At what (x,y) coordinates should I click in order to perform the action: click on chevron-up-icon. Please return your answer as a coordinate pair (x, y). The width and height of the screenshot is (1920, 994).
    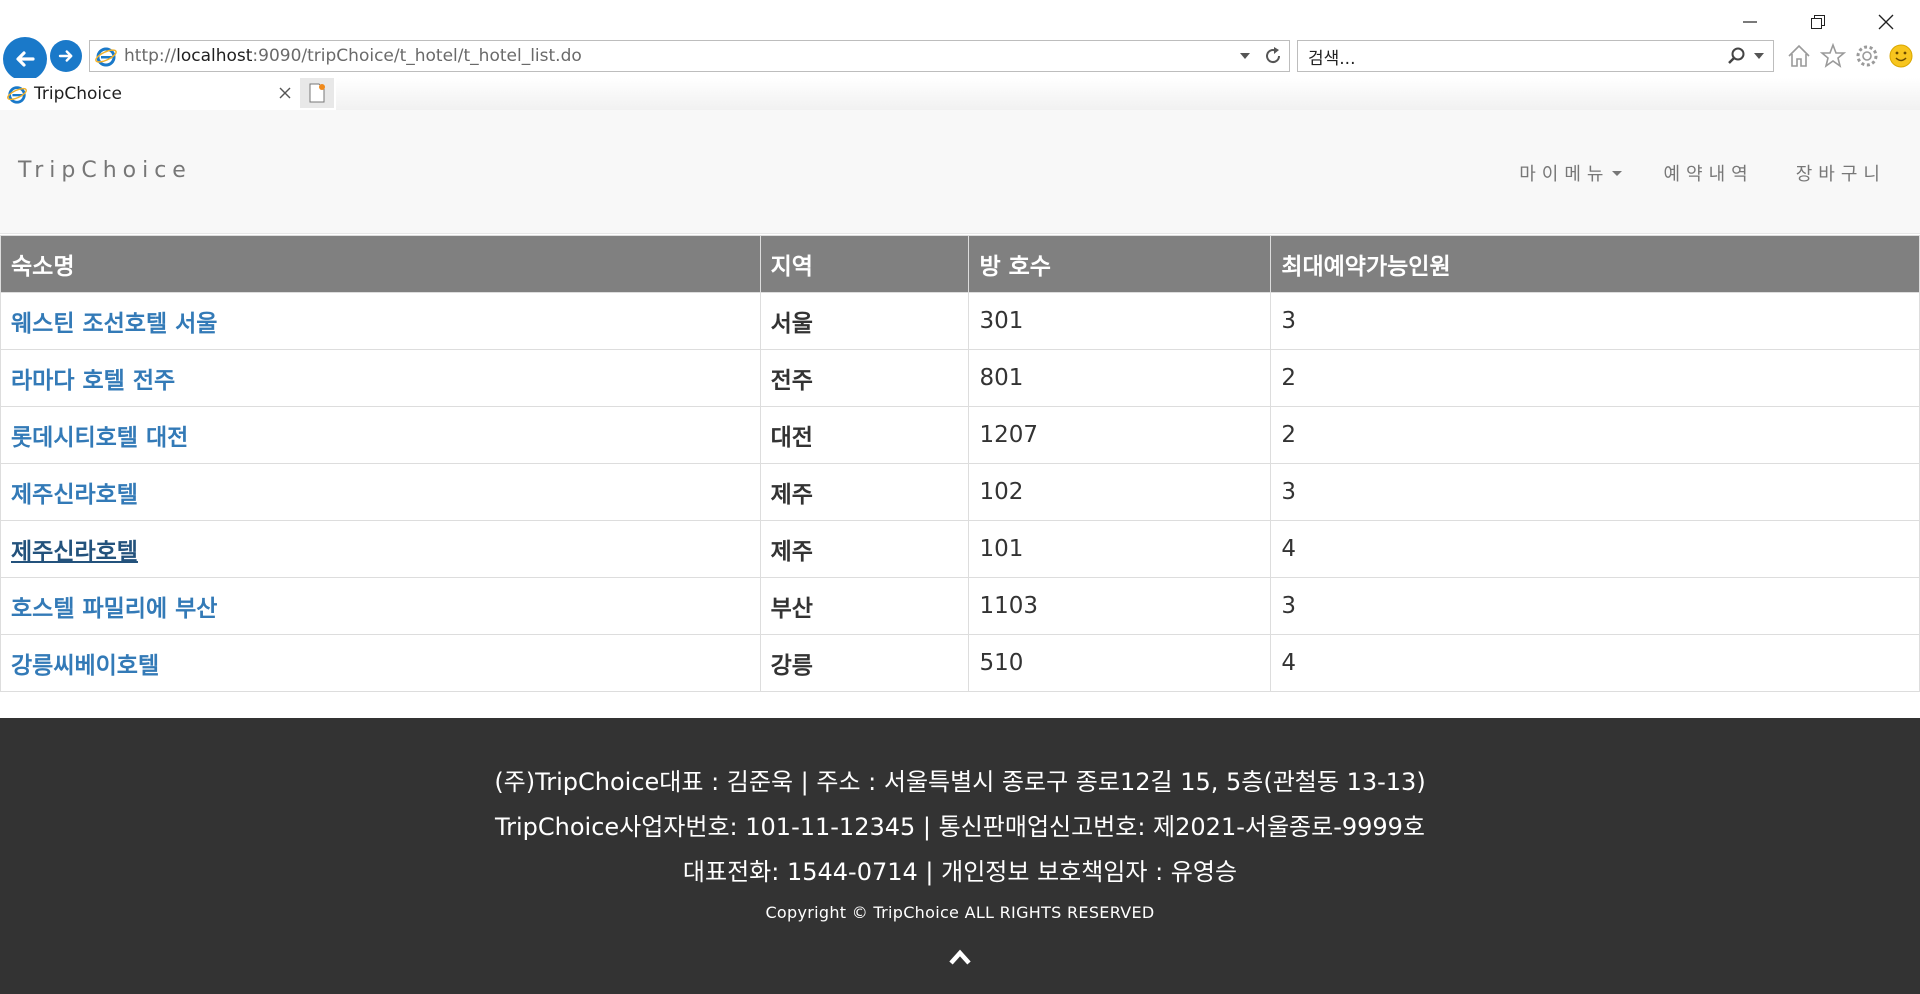
    Looking at the image, I should click on (960, 957).